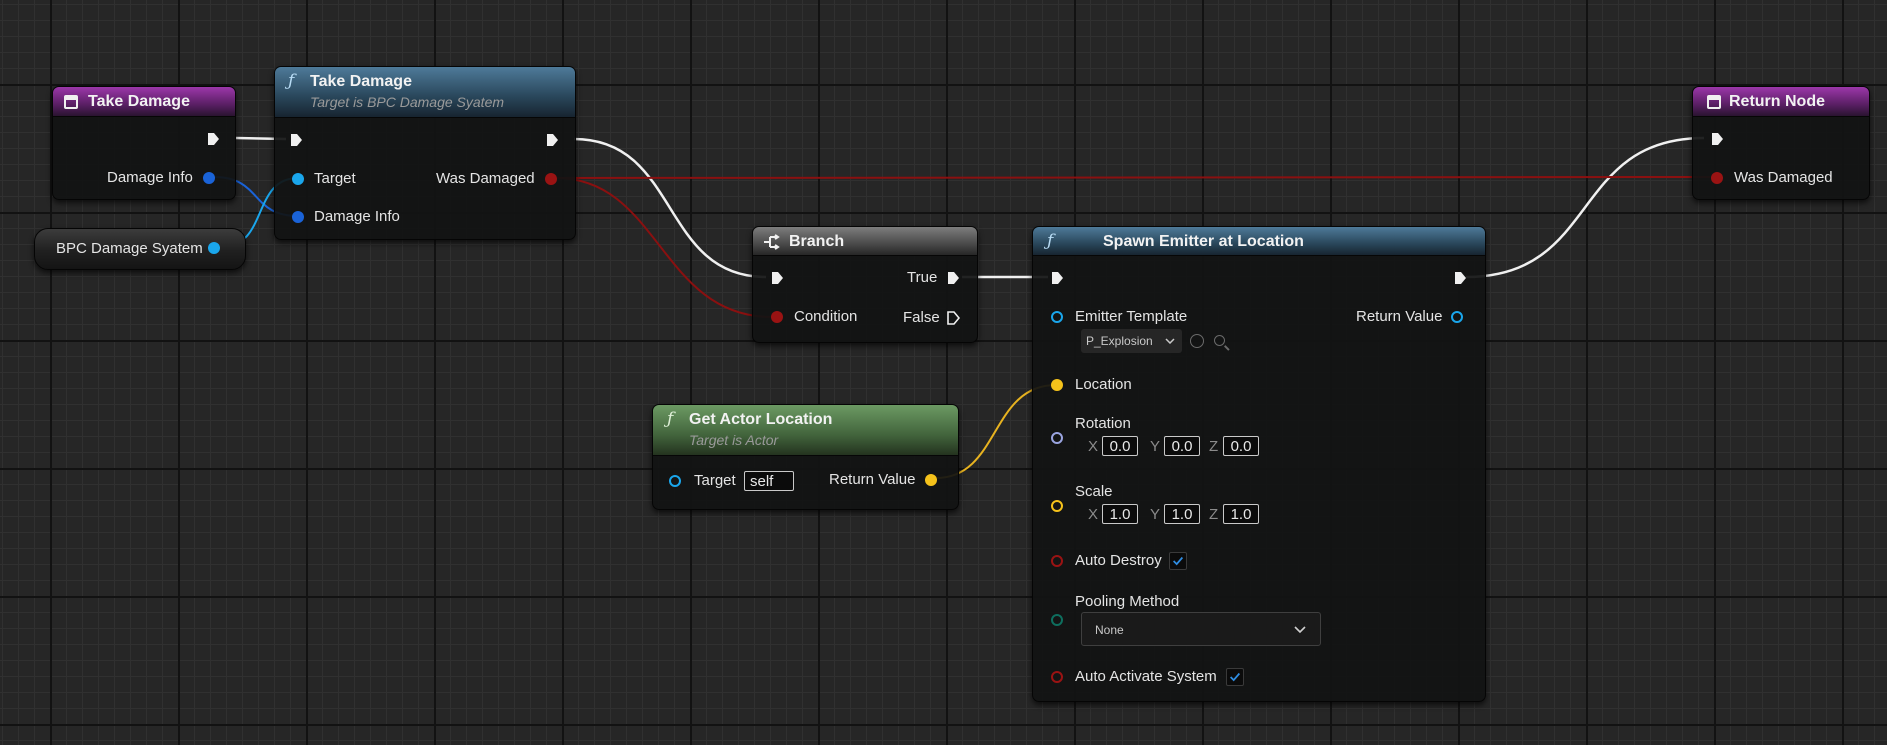 The height and width of the screenshot is (745, 1887). I want to click on auto-destroy-in-pin, so click(1057, 561).